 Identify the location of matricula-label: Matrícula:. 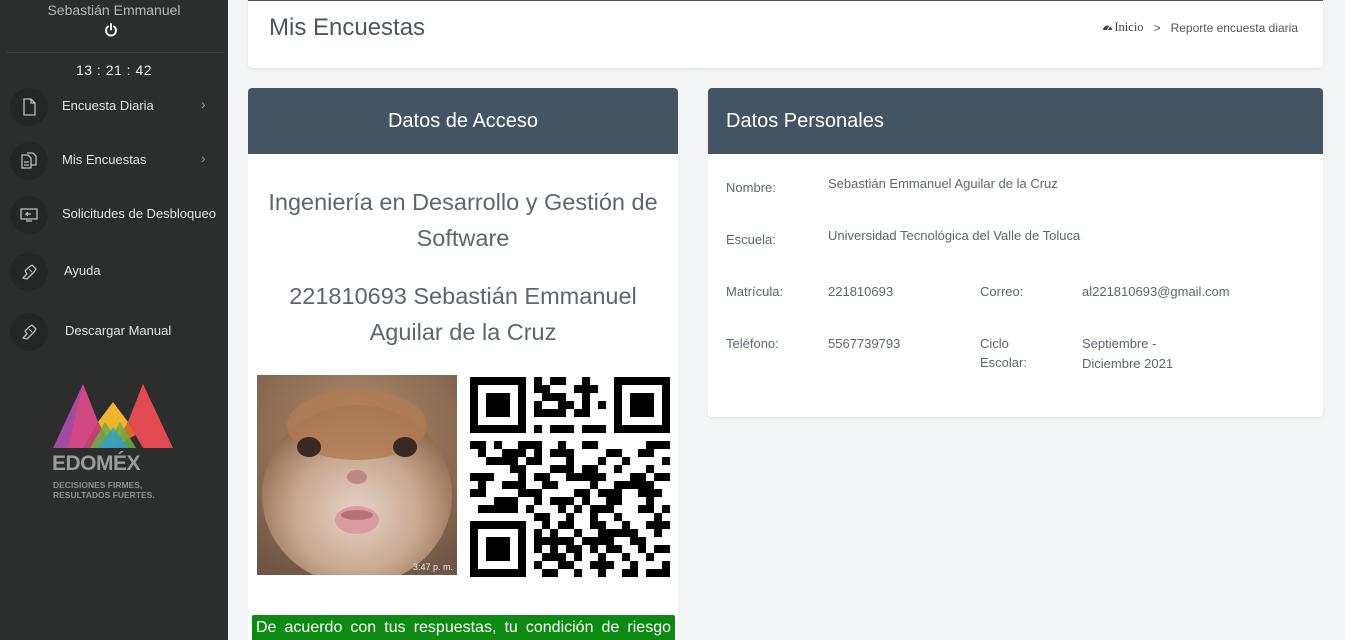
(755, 291).